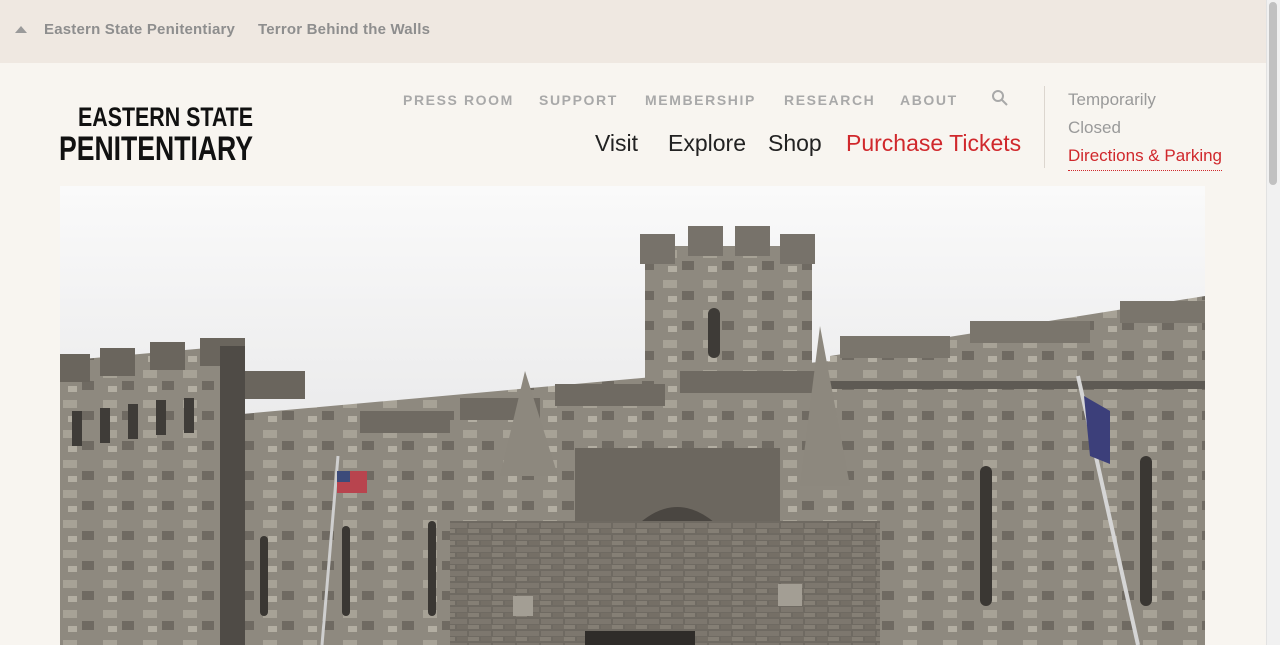  Describe the element at coordinates (929, 100) in the screenshot. I see `nav-about: ABOUT` at that location.